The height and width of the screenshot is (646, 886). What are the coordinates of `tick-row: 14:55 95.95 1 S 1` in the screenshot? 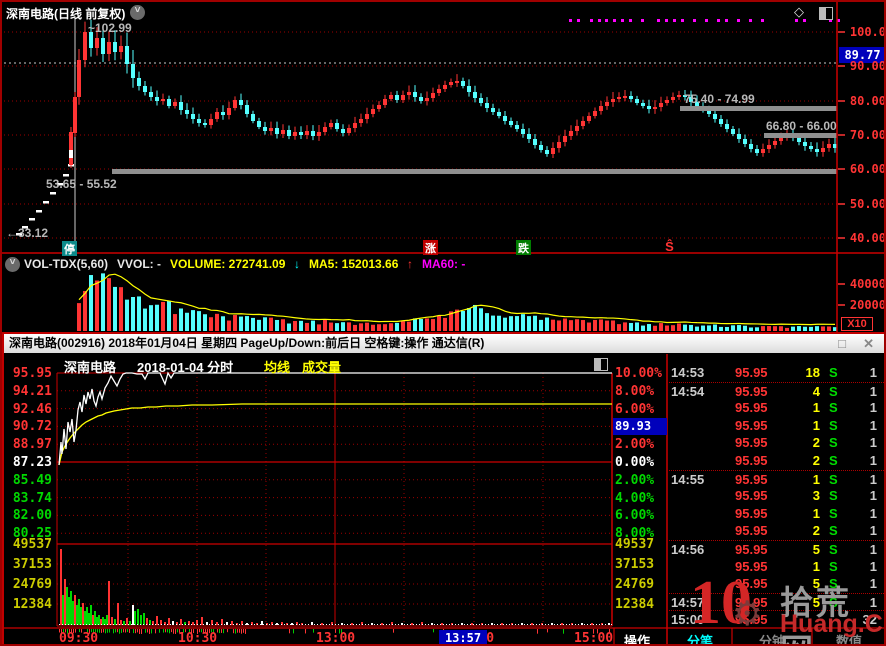 It's located at (776, 479).